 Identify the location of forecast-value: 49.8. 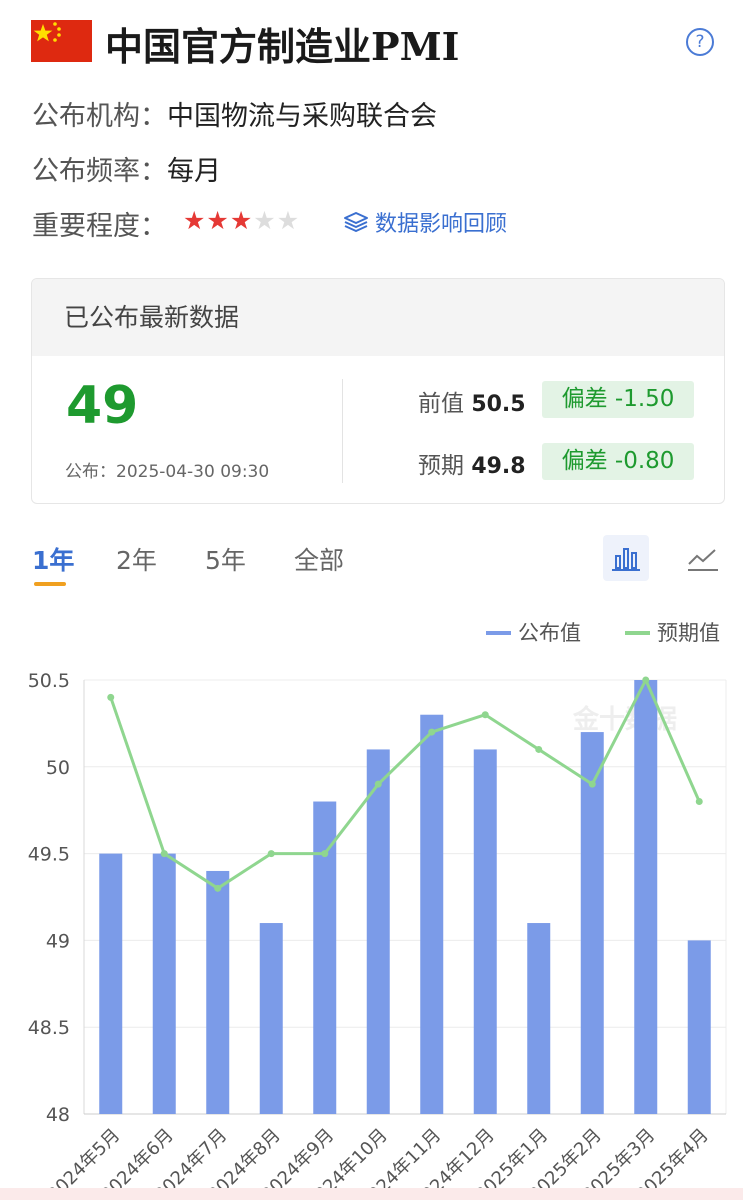
(498, 466).